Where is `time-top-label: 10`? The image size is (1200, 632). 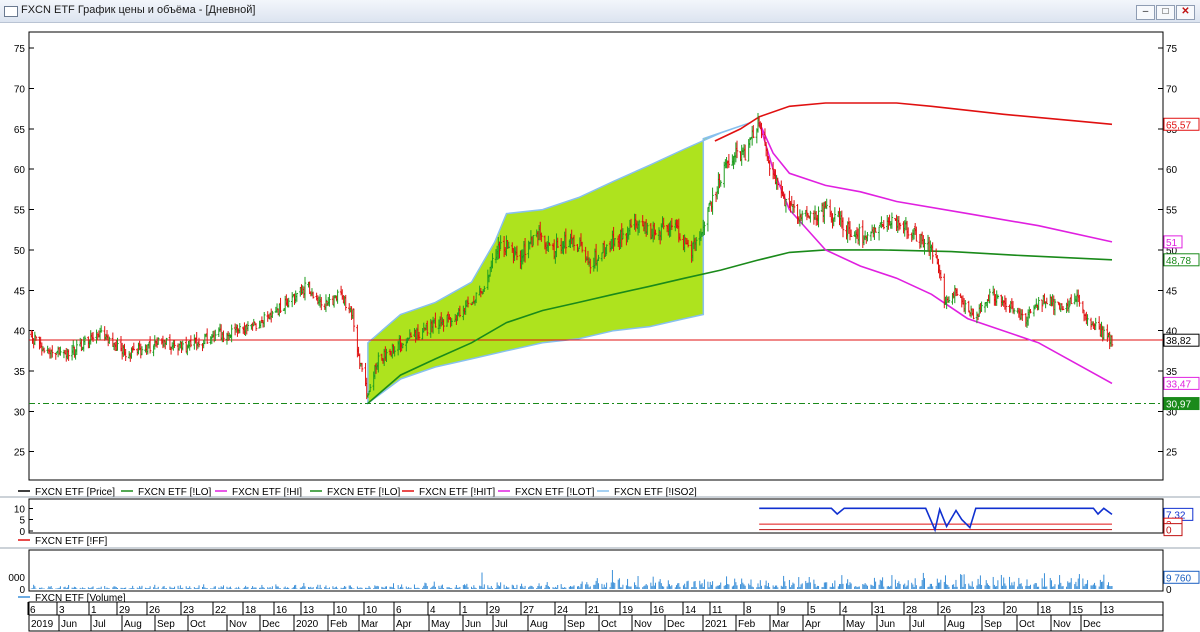
time-top-label: 10 is located at coordinates (342, 610).